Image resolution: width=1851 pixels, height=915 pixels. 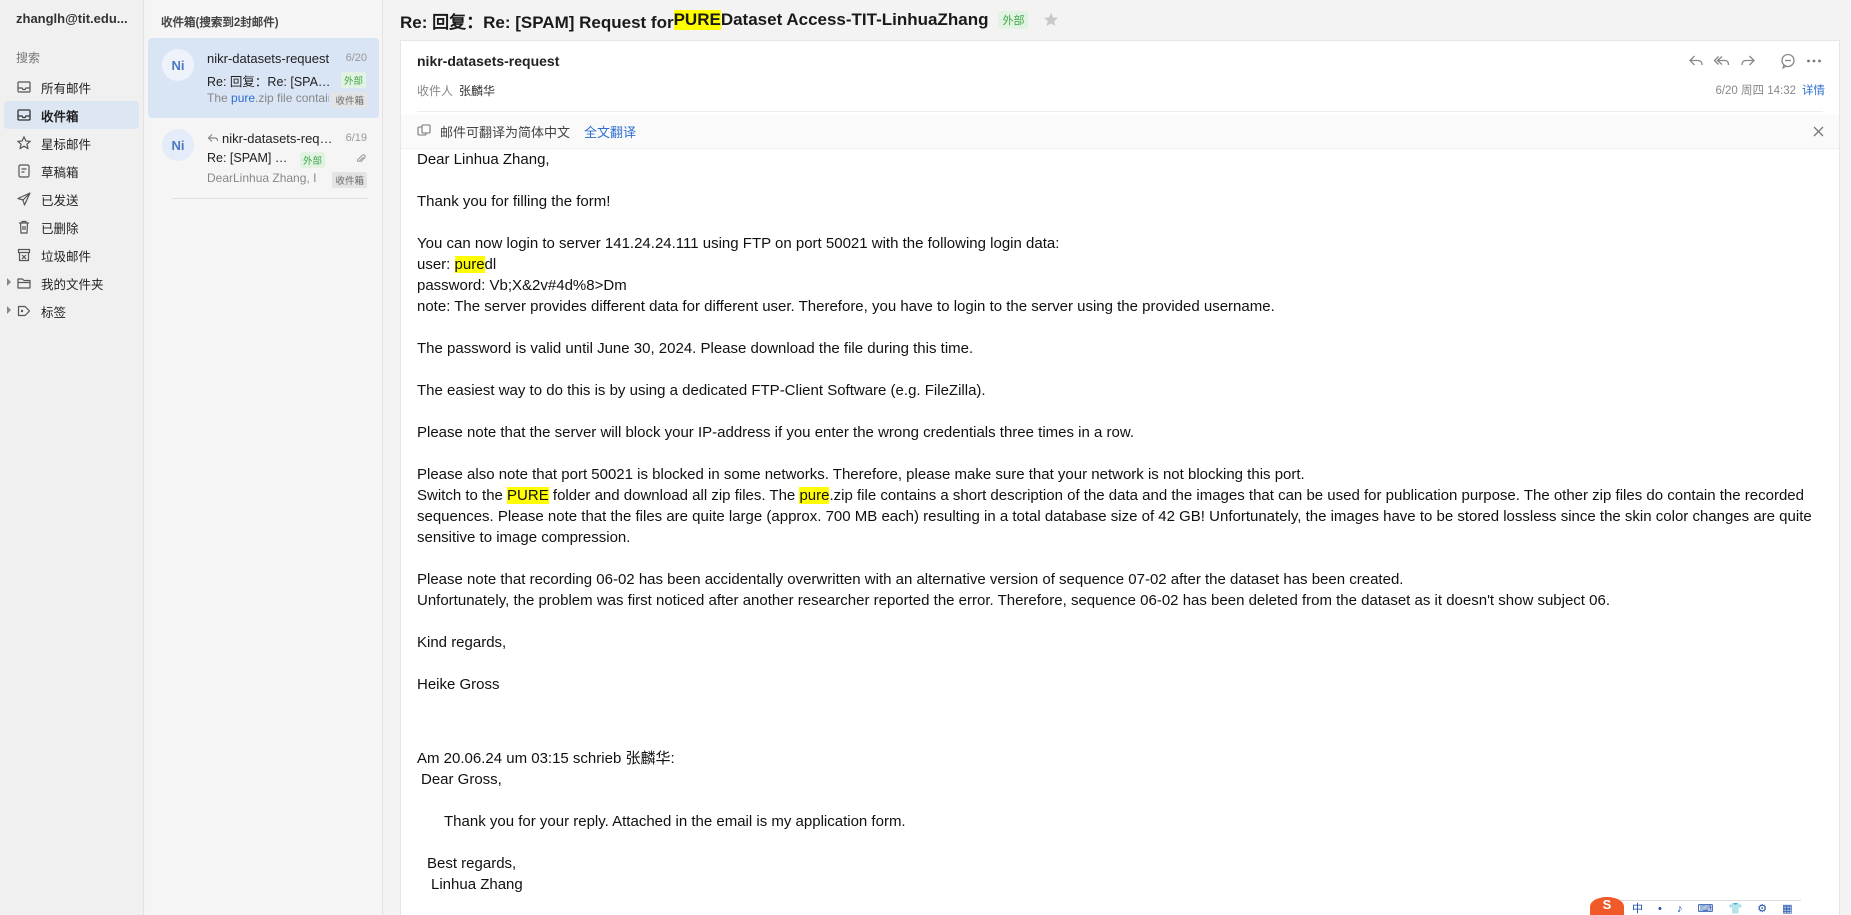 What do you see at coordinates (361, 158) in the screenshot?
I see `attachment-icon` at bounding box center [361, 158].